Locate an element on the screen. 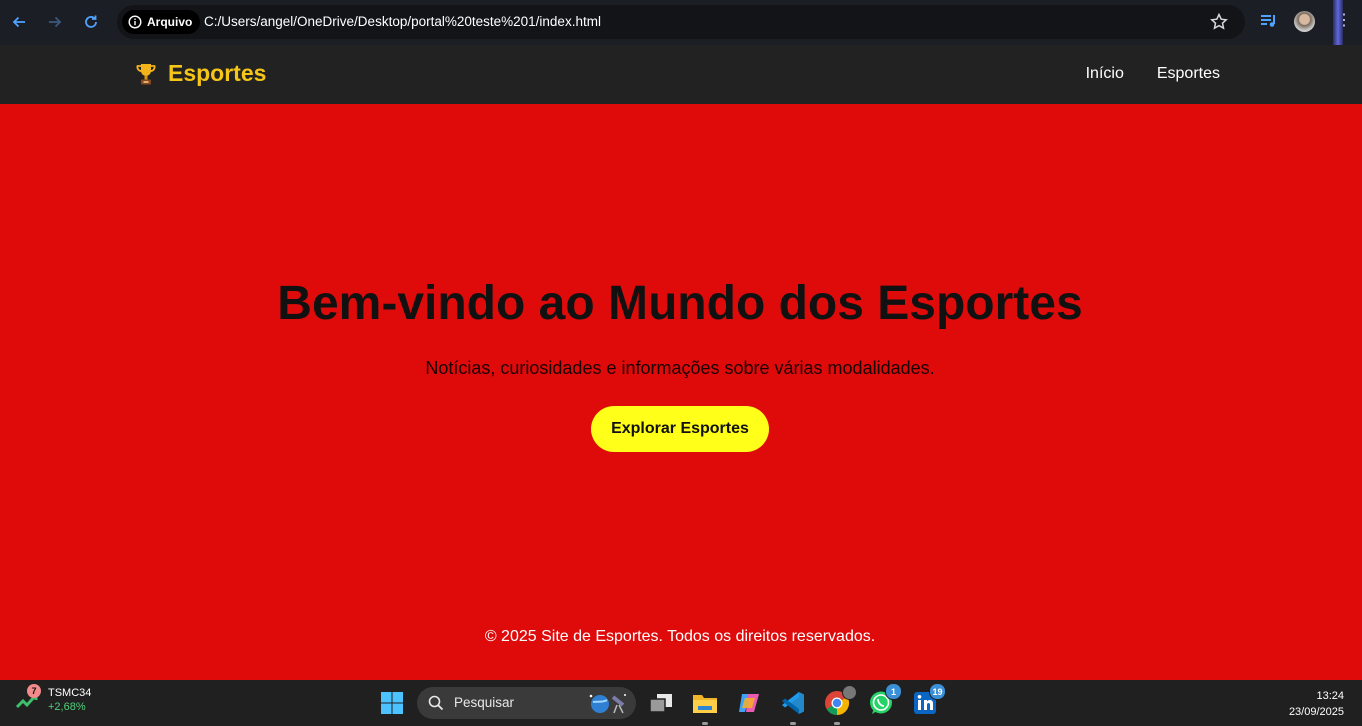 The height and width of the screenshot is (726, 1362). start-button is located at coordinates (392, 703).